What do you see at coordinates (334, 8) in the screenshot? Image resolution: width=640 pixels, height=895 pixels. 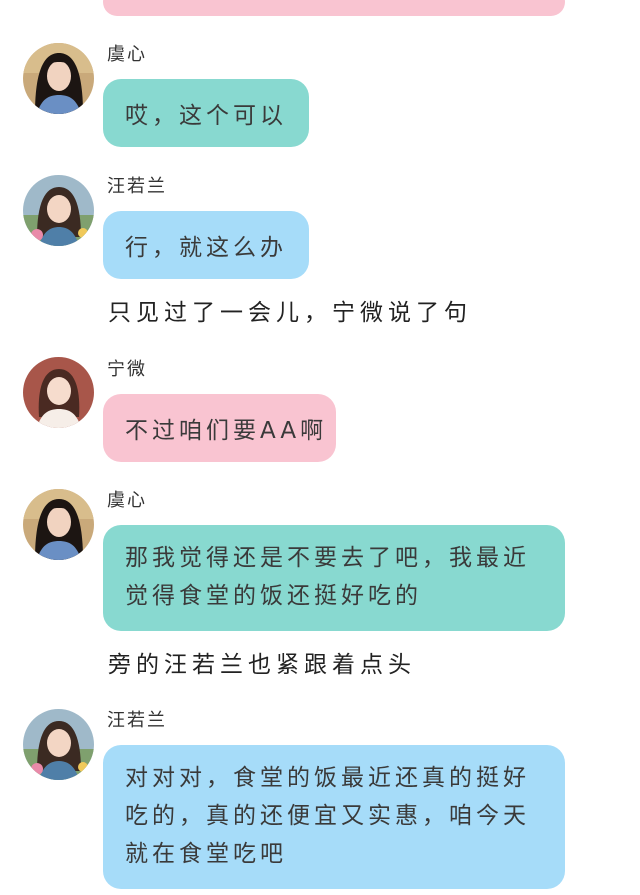 I see `message-bubble-partial` at bounding box center [334, 8].